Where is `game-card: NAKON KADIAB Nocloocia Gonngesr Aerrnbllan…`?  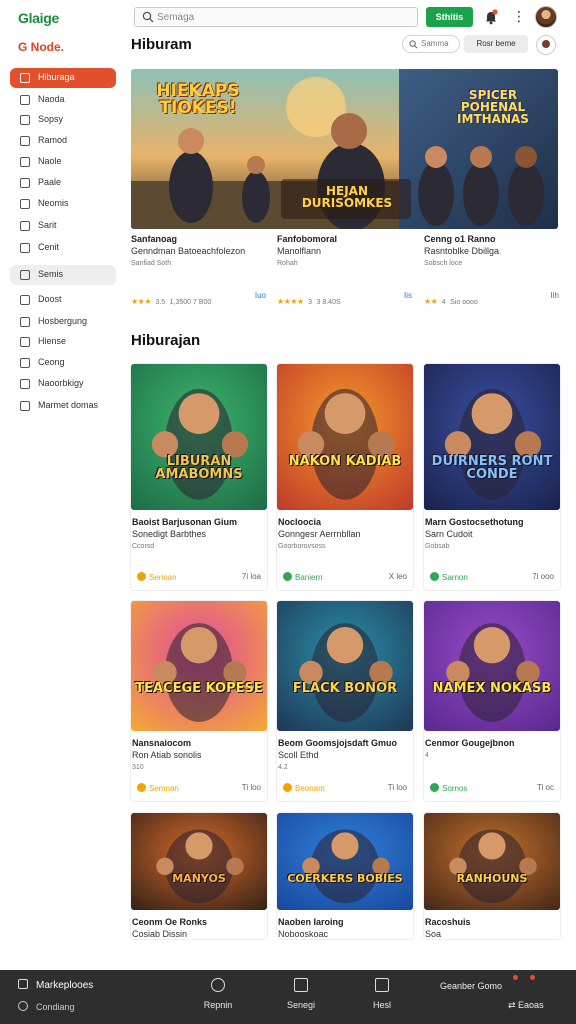
game-card: NAKON KADIAB Nocloocia Gonngesr Aerrnbllan… is located at coordinates (345, 477).